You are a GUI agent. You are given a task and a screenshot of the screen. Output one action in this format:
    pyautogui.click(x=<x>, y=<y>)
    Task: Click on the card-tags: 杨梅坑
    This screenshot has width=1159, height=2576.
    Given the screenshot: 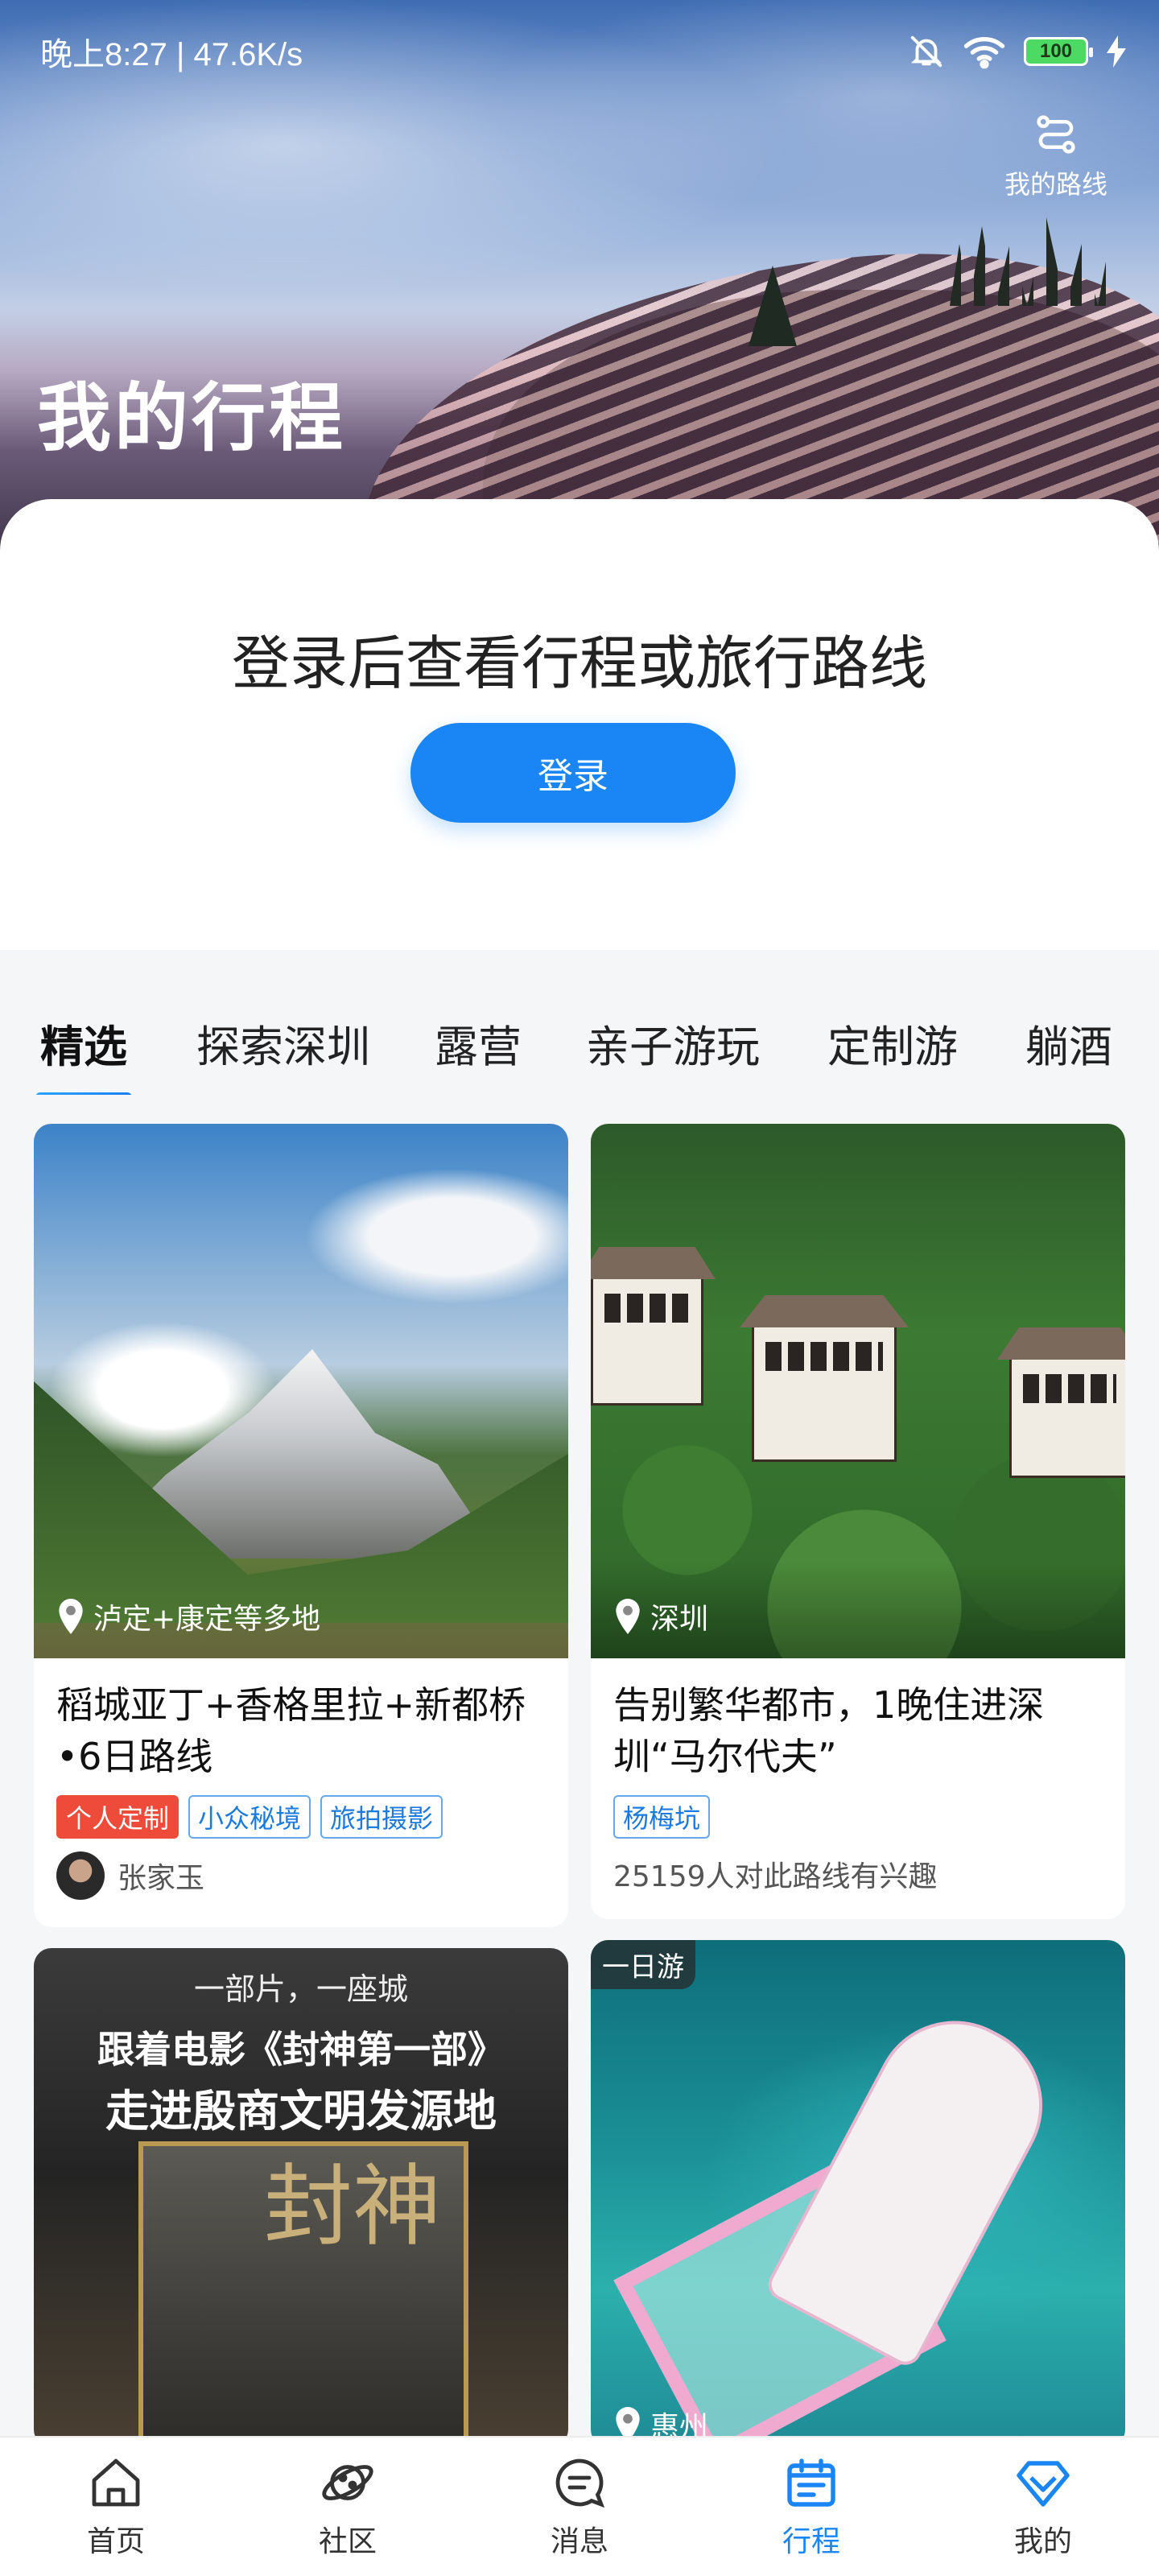 What is the action you would take?
    pyautogui.click(x=662, y=1817)
    